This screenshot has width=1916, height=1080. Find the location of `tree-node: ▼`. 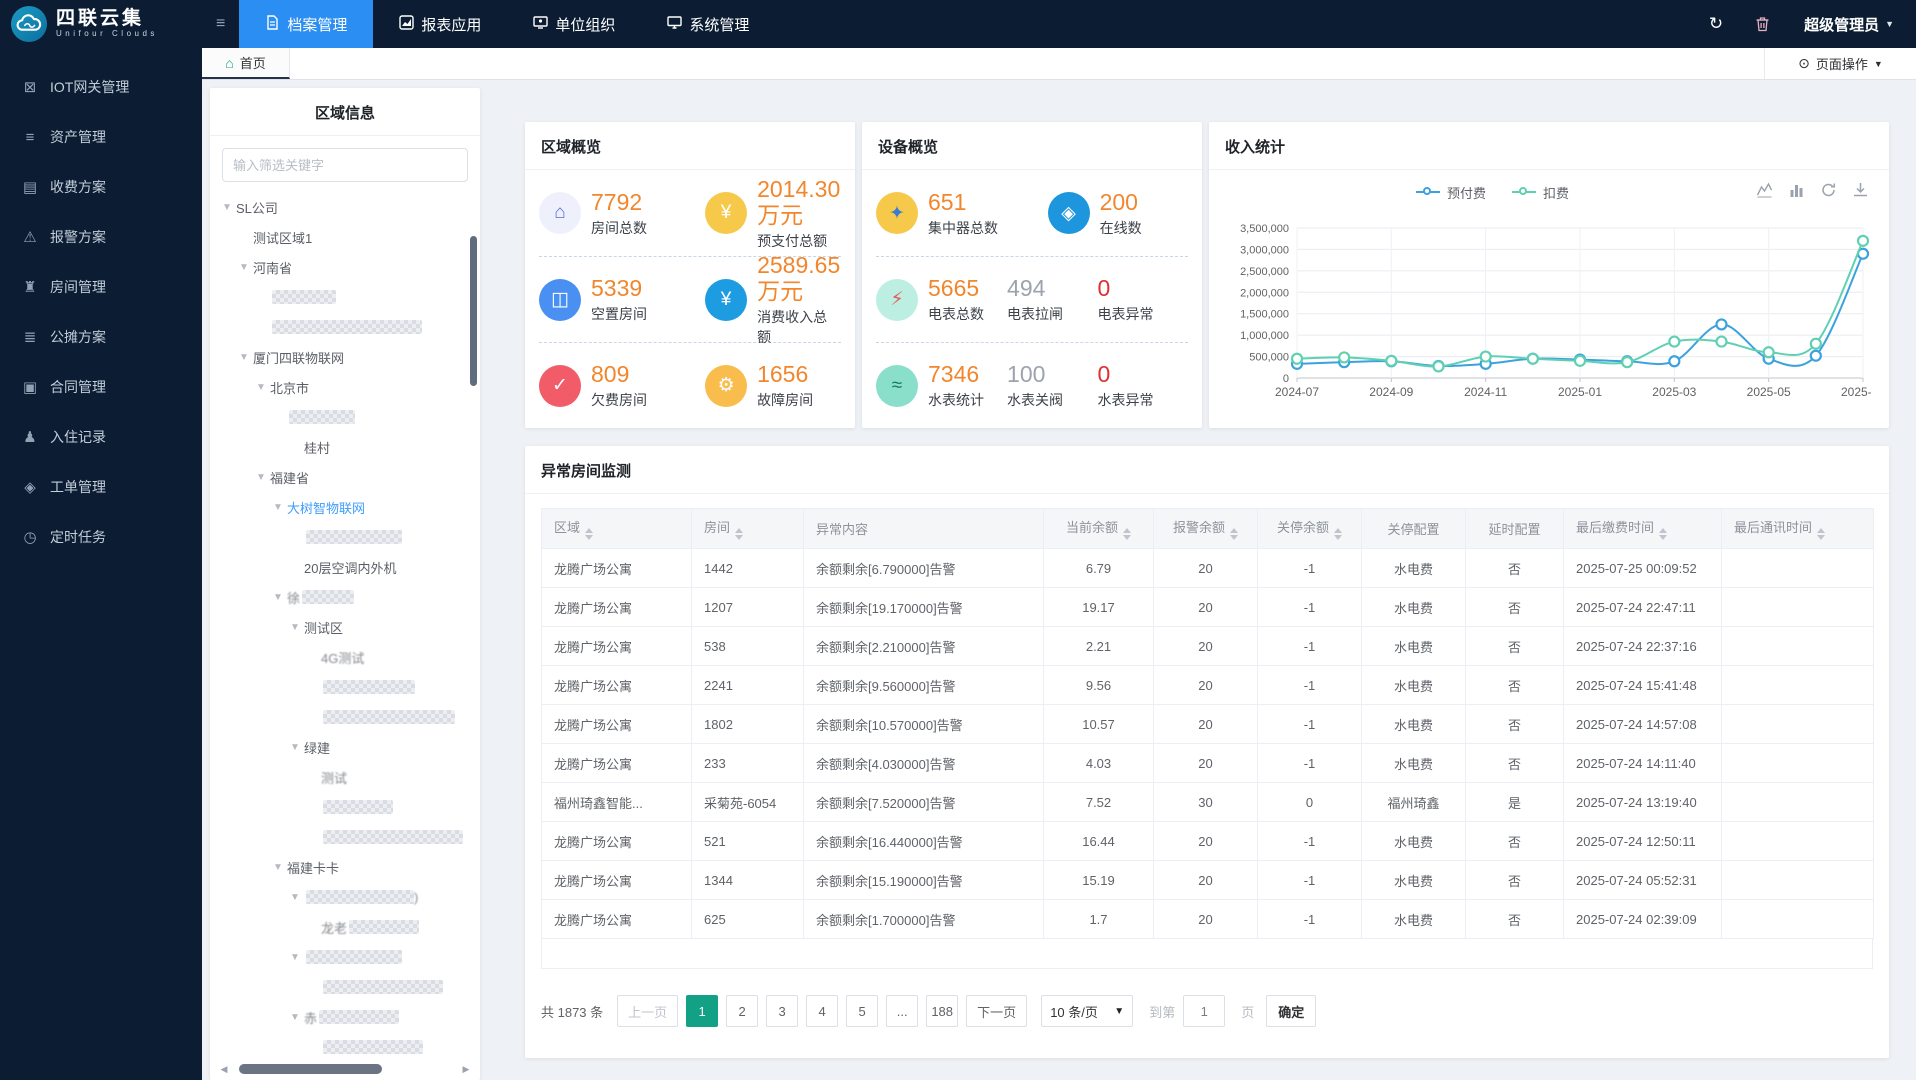

tree-node: ▼ is located at coordinates (345, 957).